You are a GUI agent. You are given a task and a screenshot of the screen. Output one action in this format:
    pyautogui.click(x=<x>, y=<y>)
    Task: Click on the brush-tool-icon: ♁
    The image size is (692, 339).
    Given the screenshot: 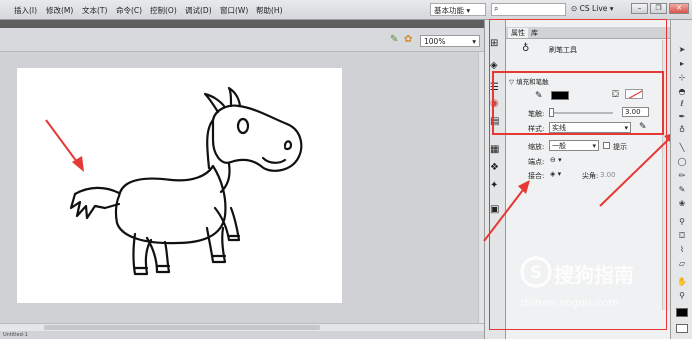 What is the action you would take?
    pyautogui.click(x=682, y=130)
    